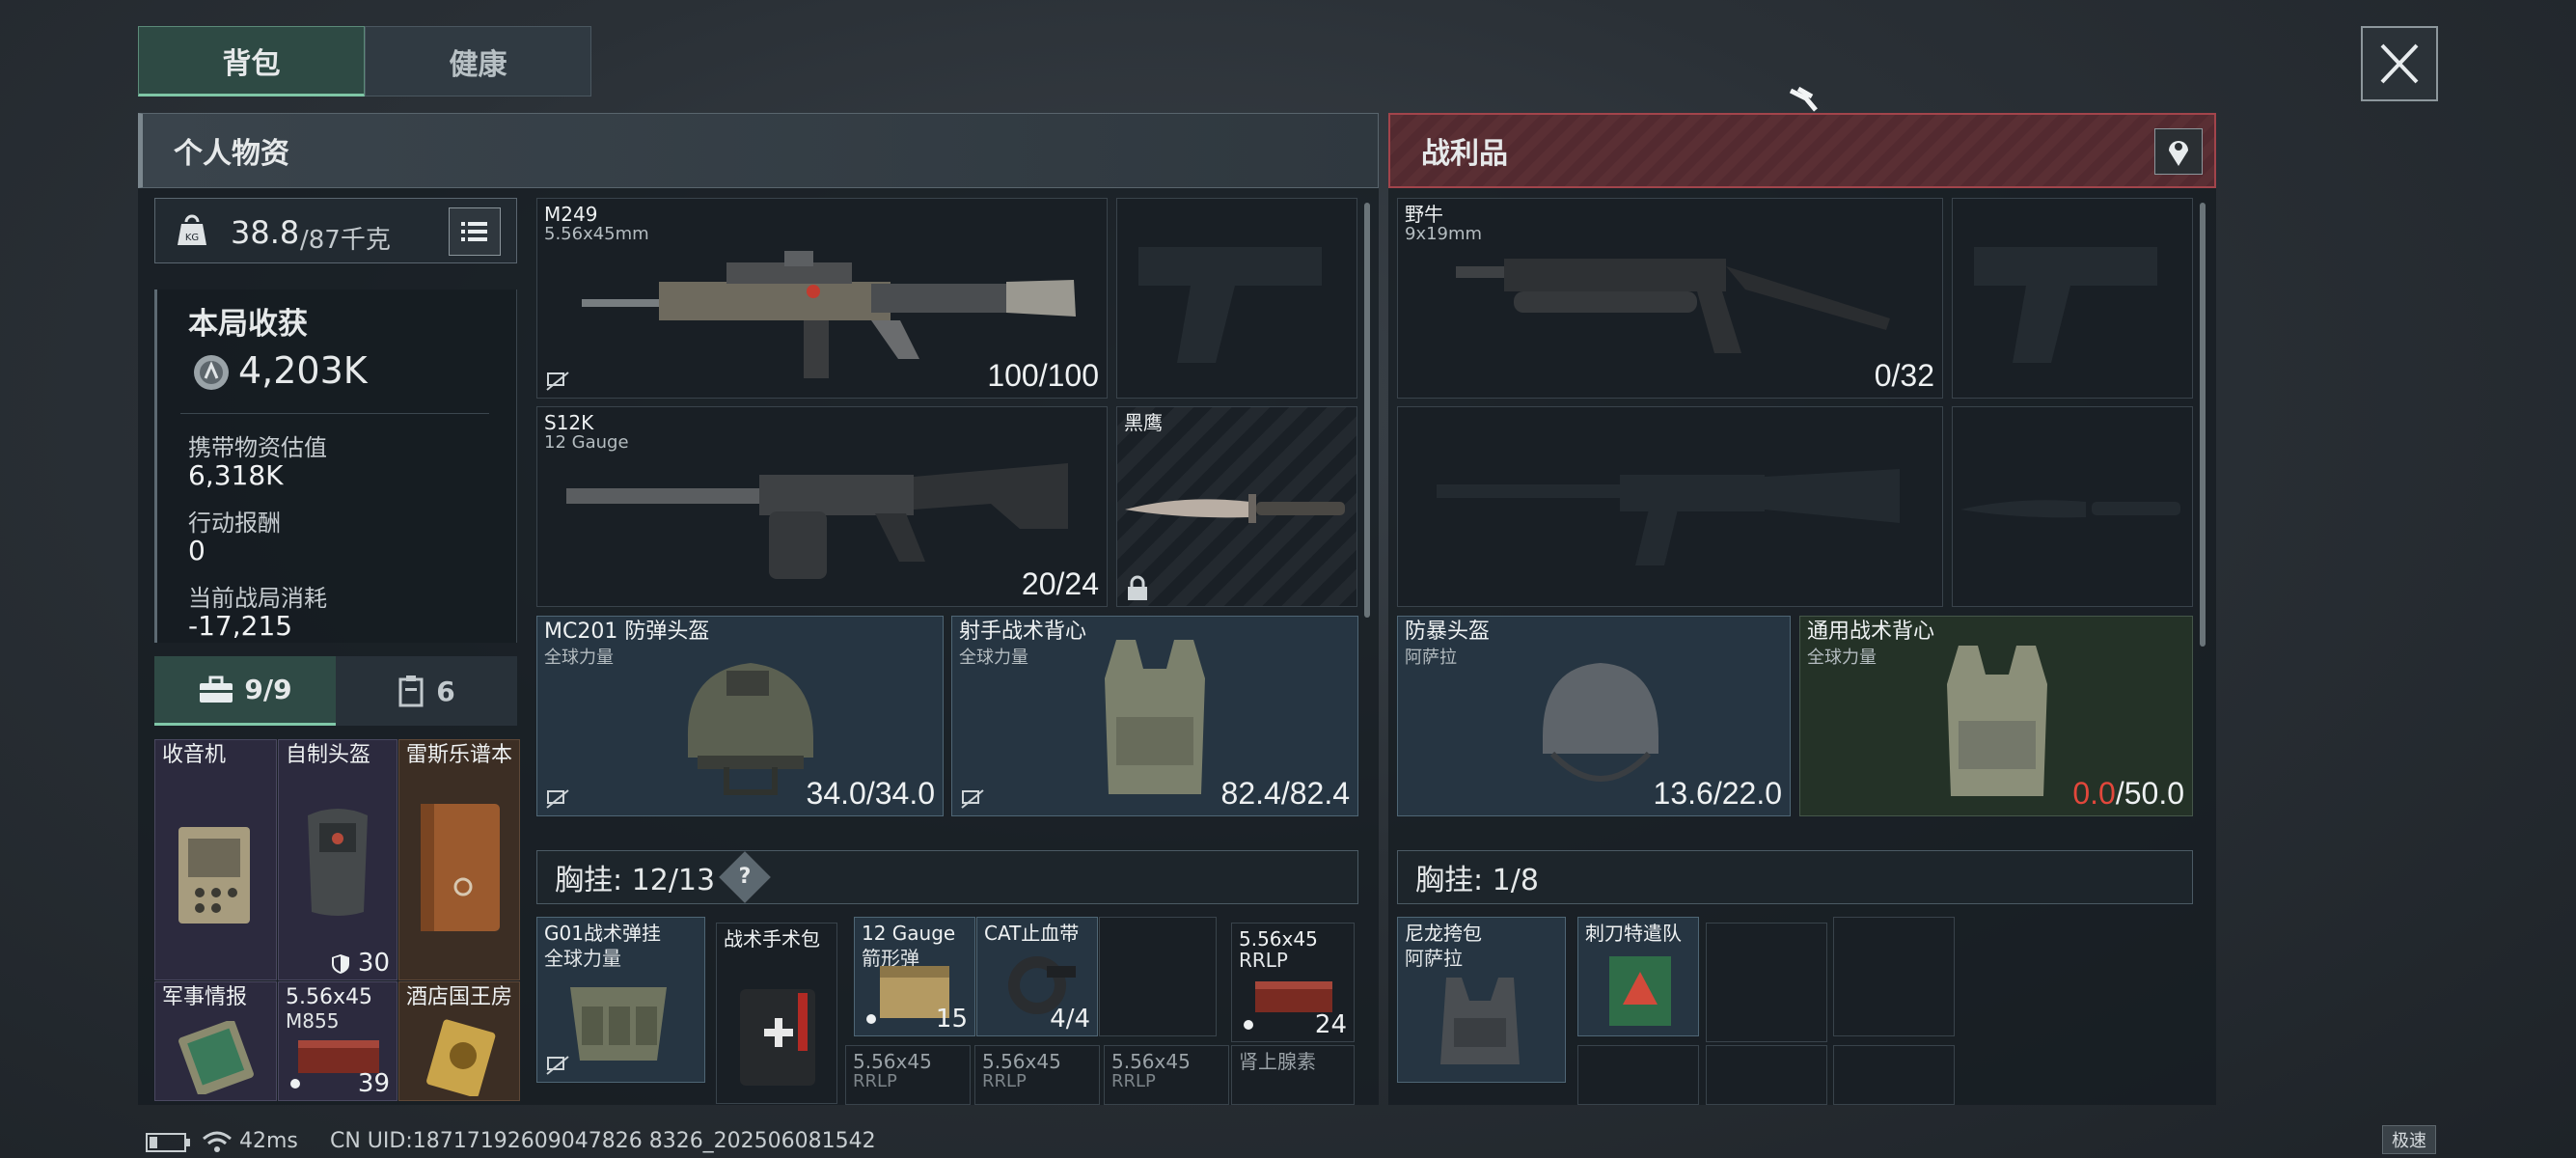  What do you see at coordinates (252, 61) in the screenshot?
I see `tab-backpack: 背包` at bounding box center [252, 61].